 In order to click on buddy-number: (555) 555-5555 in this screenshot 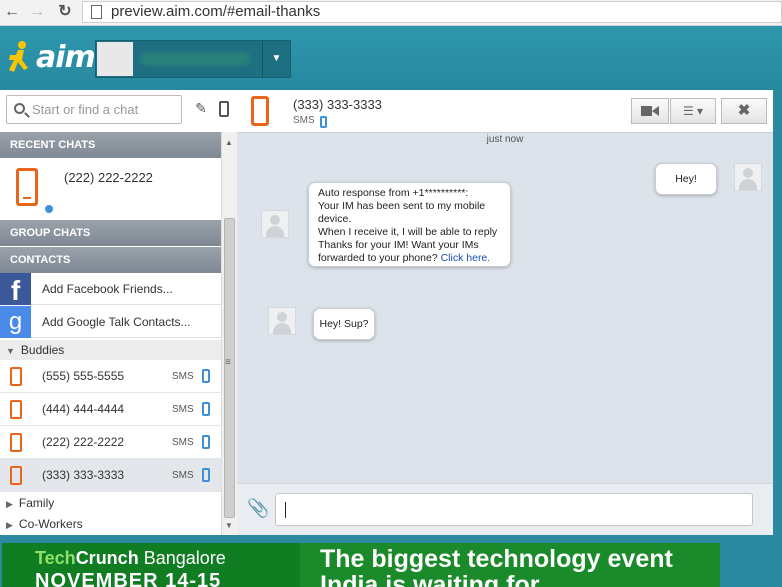, I will do `click(83, 376)`.